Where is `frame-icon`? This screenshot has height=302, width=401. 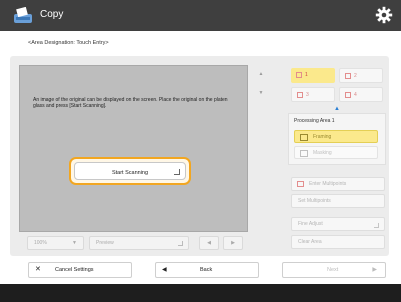 frame-icon is located at coordinates (304, 137).